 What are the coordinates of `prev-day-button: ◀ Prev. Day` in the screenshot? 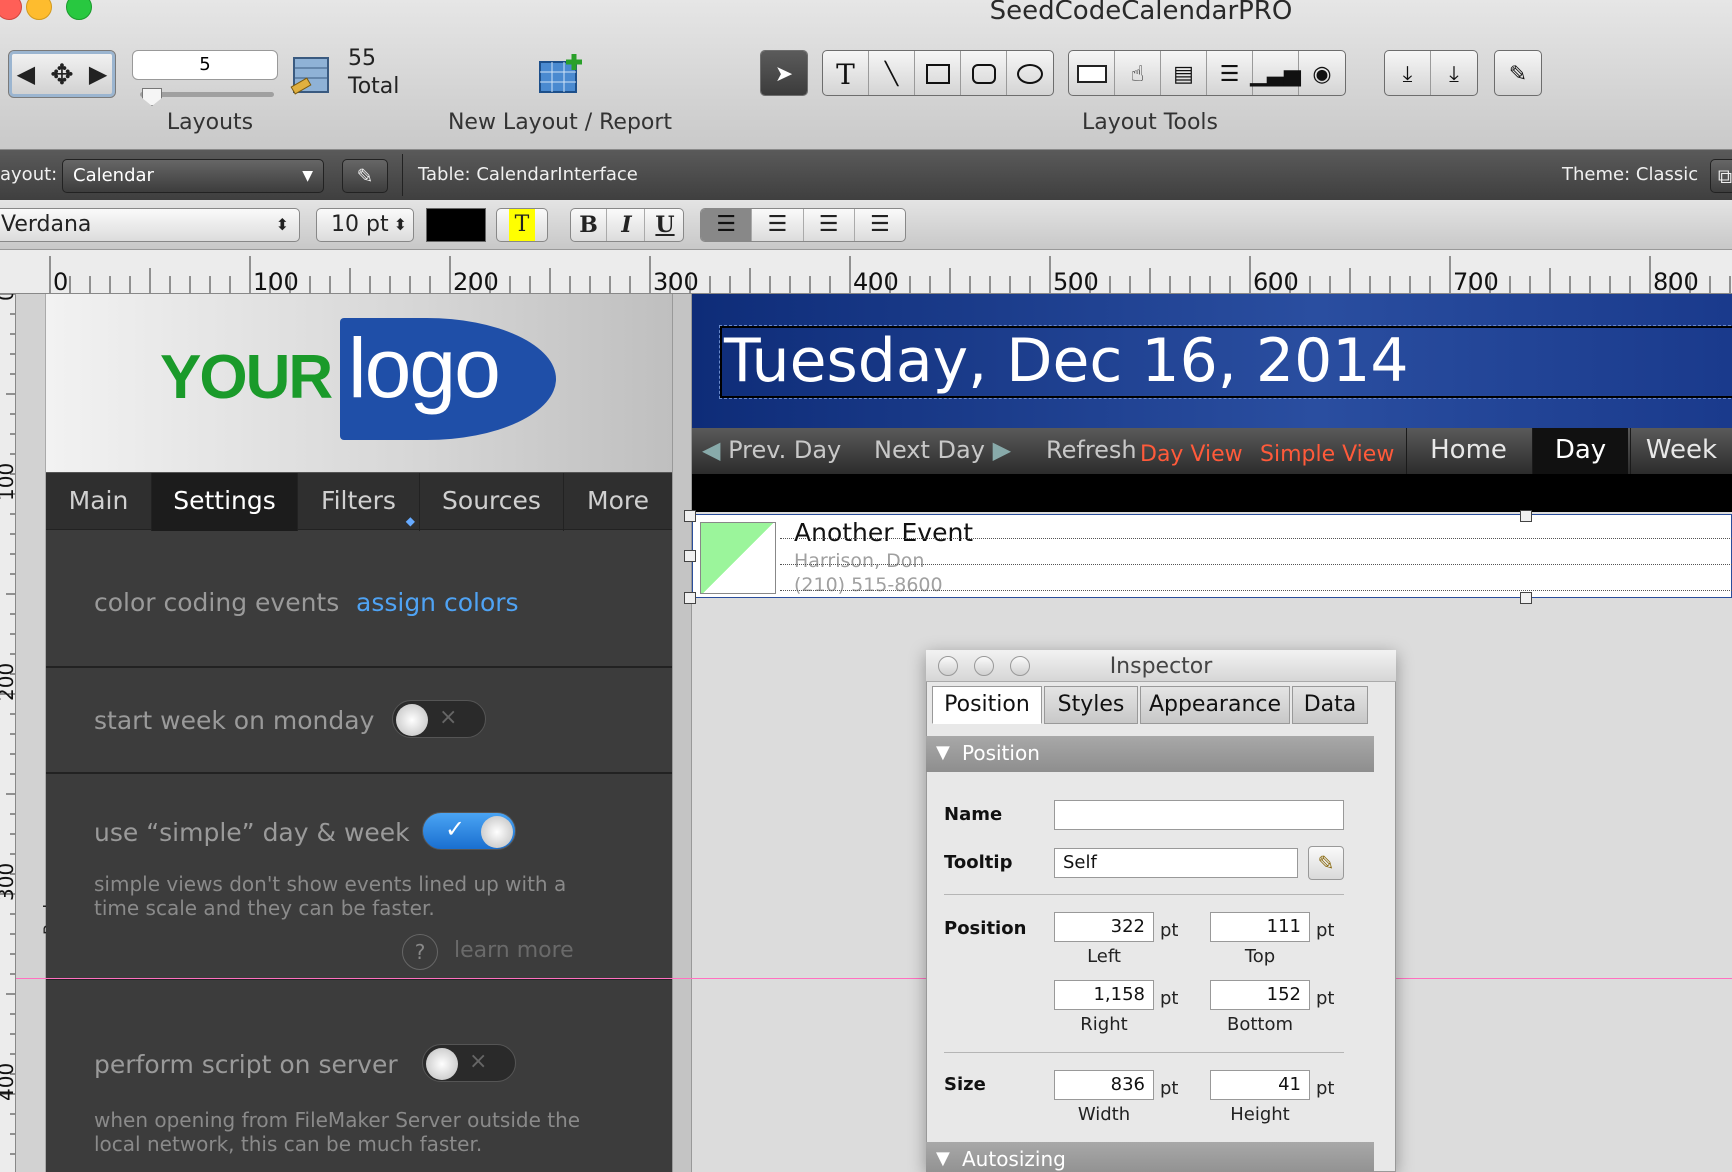 It's located at (771, 450).